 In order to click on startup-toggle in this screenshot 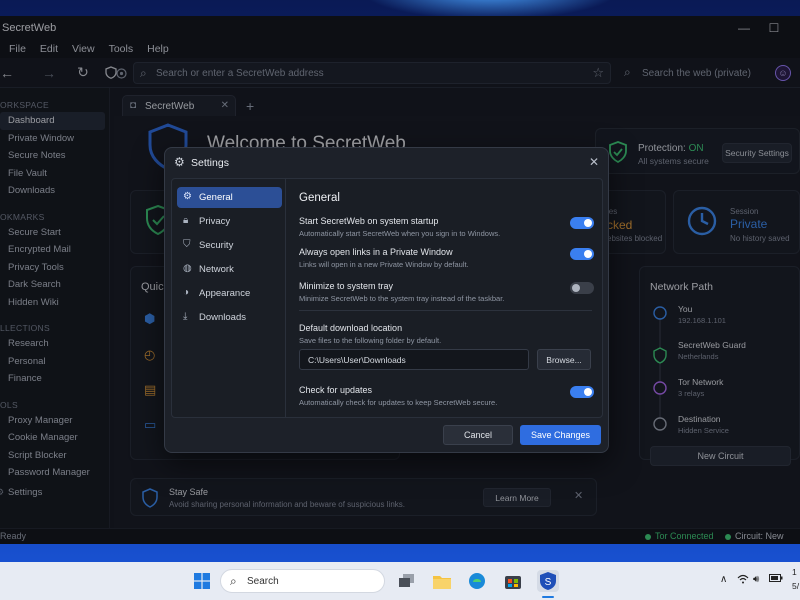, I will do `click(582, 223)`.